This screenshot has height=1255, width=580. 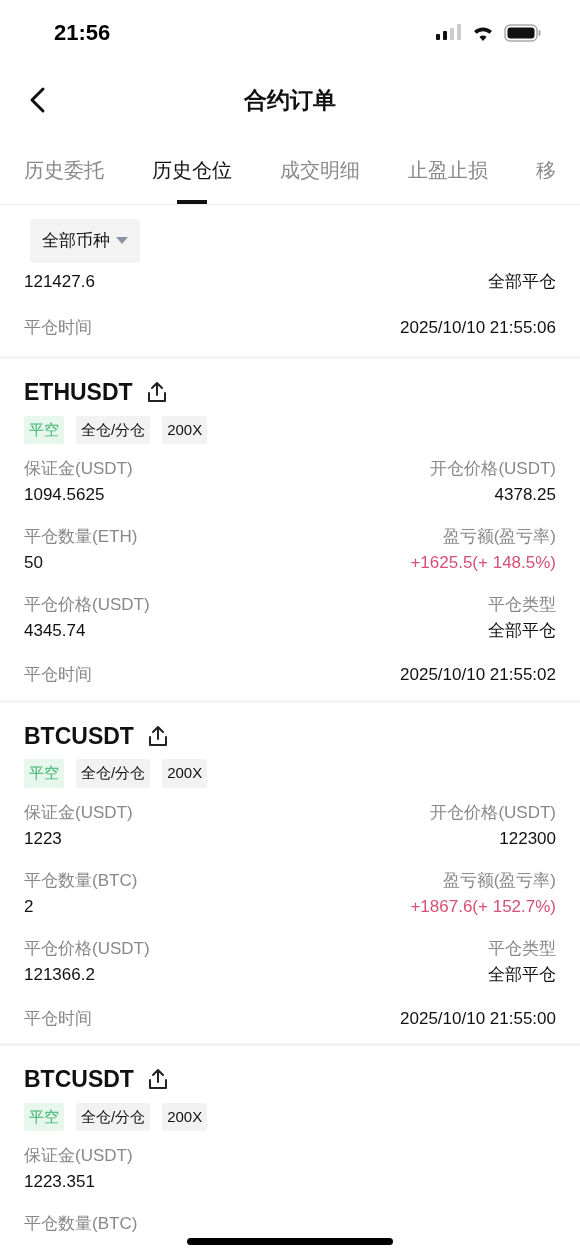 What do you see at coordinates (478, 1018) in the screenshot?
I see `close-time: 2025/10/10 21:55:00` at bounding box center [478, 1018].